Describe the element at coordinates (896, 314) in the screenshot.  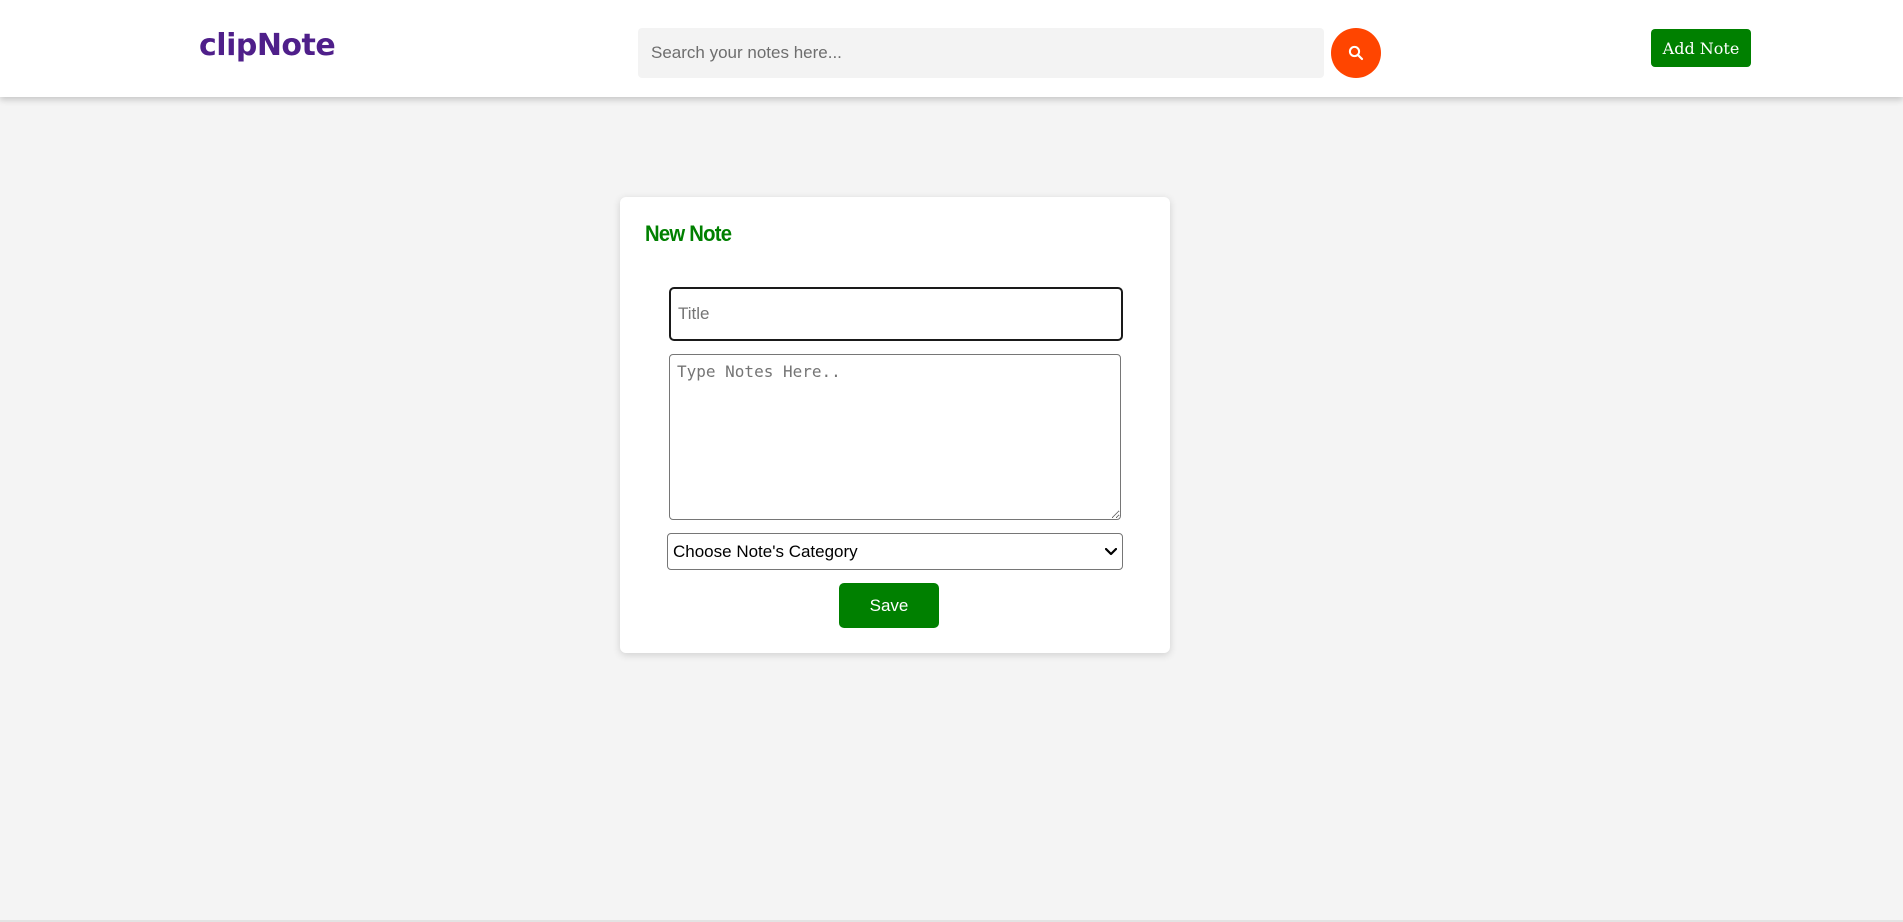
I see `title-input` at that location.